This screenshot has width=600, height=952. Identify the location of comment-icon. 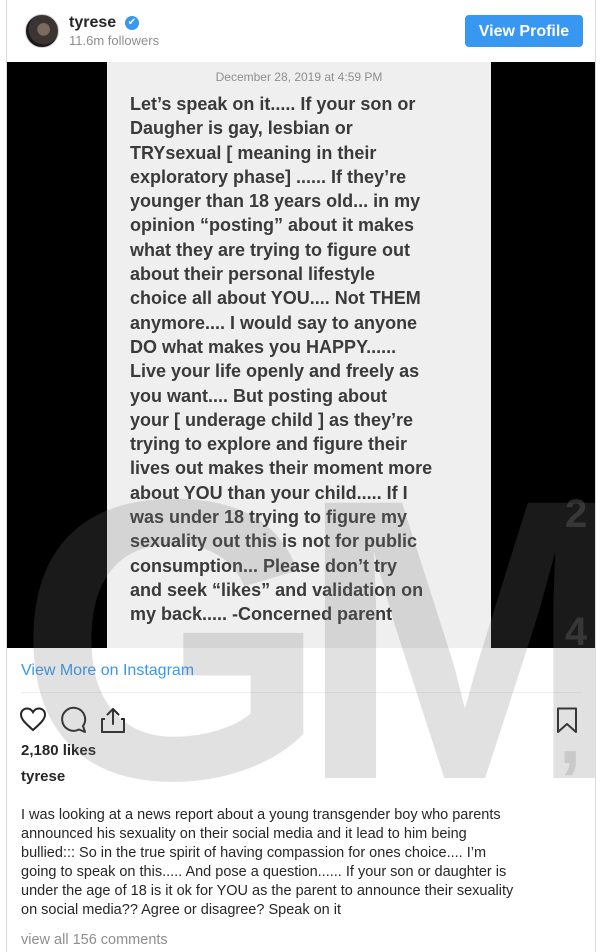
(73, 720).